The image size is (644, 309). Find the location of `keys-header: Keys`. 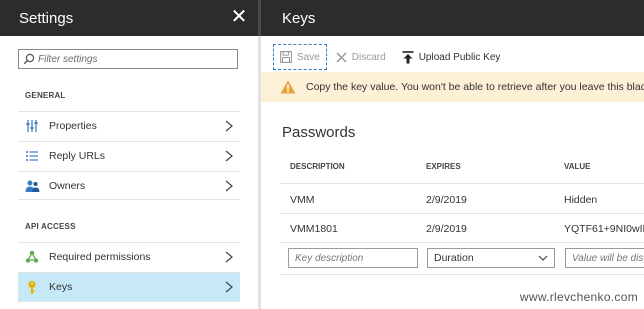

keys-header: Keys is located at coordinates (452, 18).